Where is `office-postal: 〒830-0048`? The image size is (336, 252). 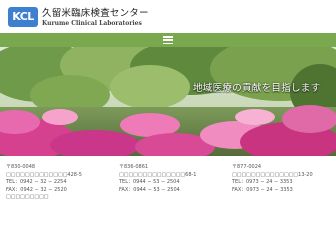
office-postal: 〒830-0048 is located at coordinates (21, 167).